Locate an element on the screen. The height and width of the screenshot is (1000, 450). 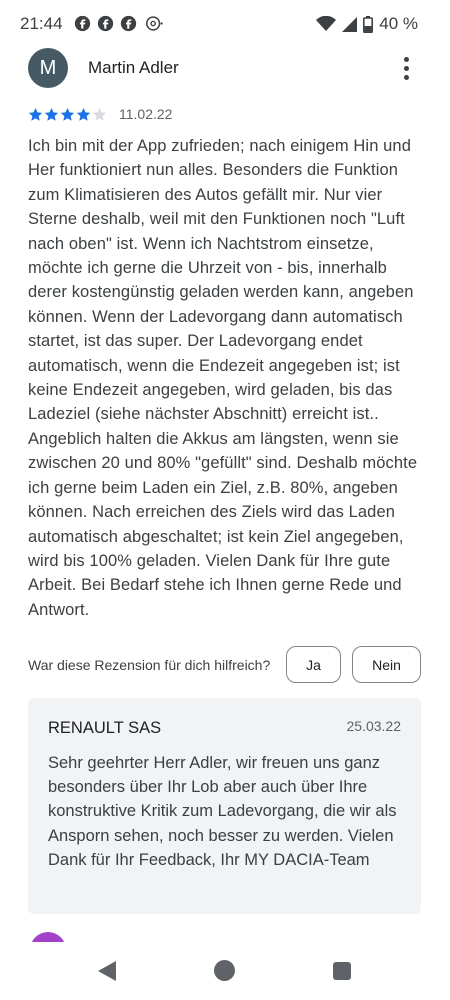
star-empty-icon is located at coordinates (99, 114).